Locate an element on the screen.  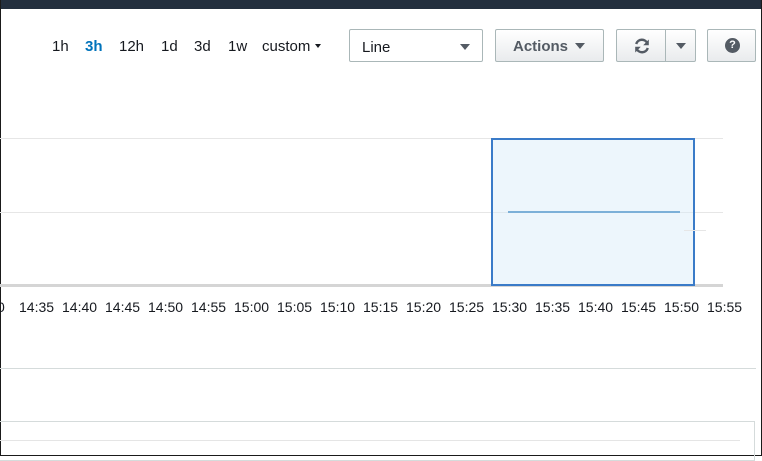
x-tick-label: 14:45 is located at coordinates (123, 307).